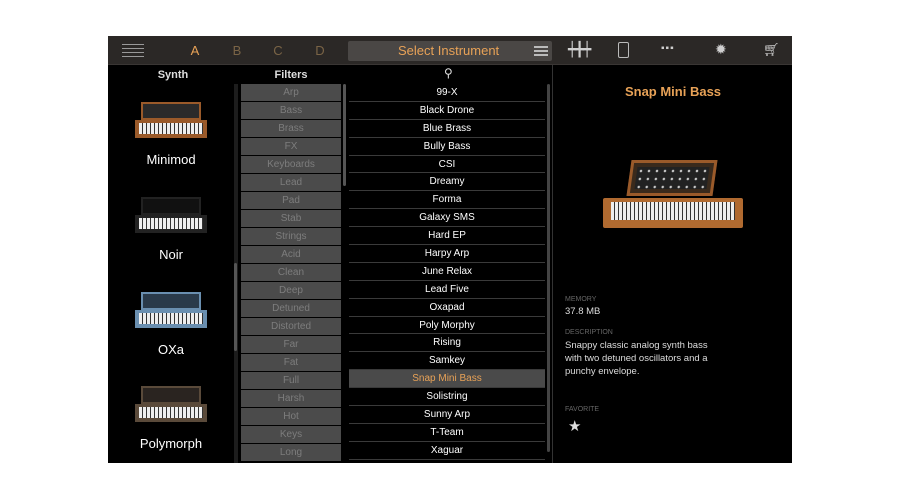 This screenshot has width=900, height=500. Describe the element at coordinates (447, 415) in the screenshot. I see `instrument-item: Sunny Arp` at that location.